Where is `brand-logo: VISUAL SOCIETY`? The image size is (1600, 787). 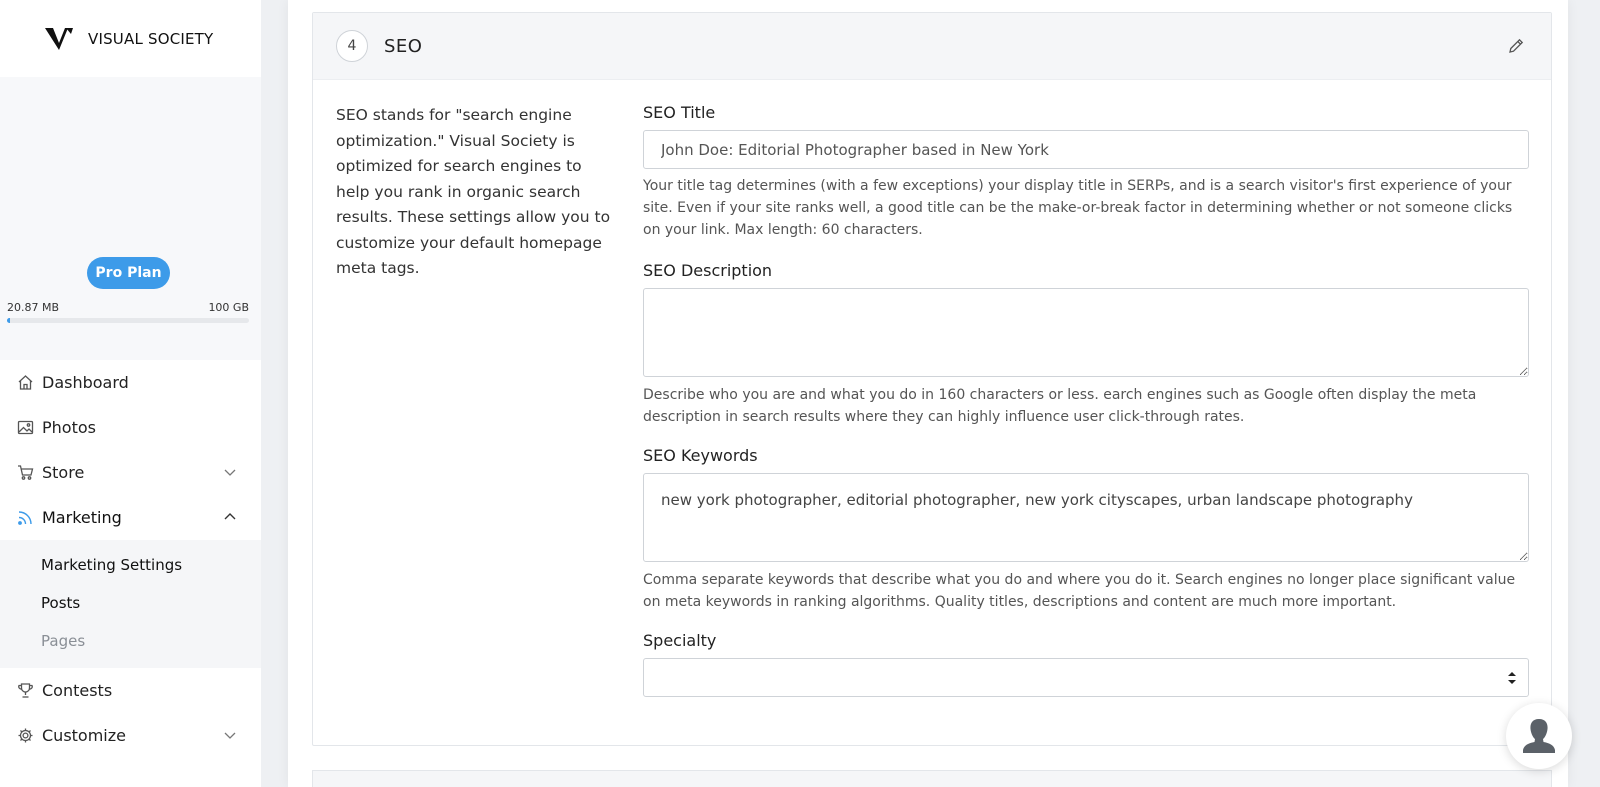
brand-logo: VISUAL SOCIETY is located at coordinates (130, 38).